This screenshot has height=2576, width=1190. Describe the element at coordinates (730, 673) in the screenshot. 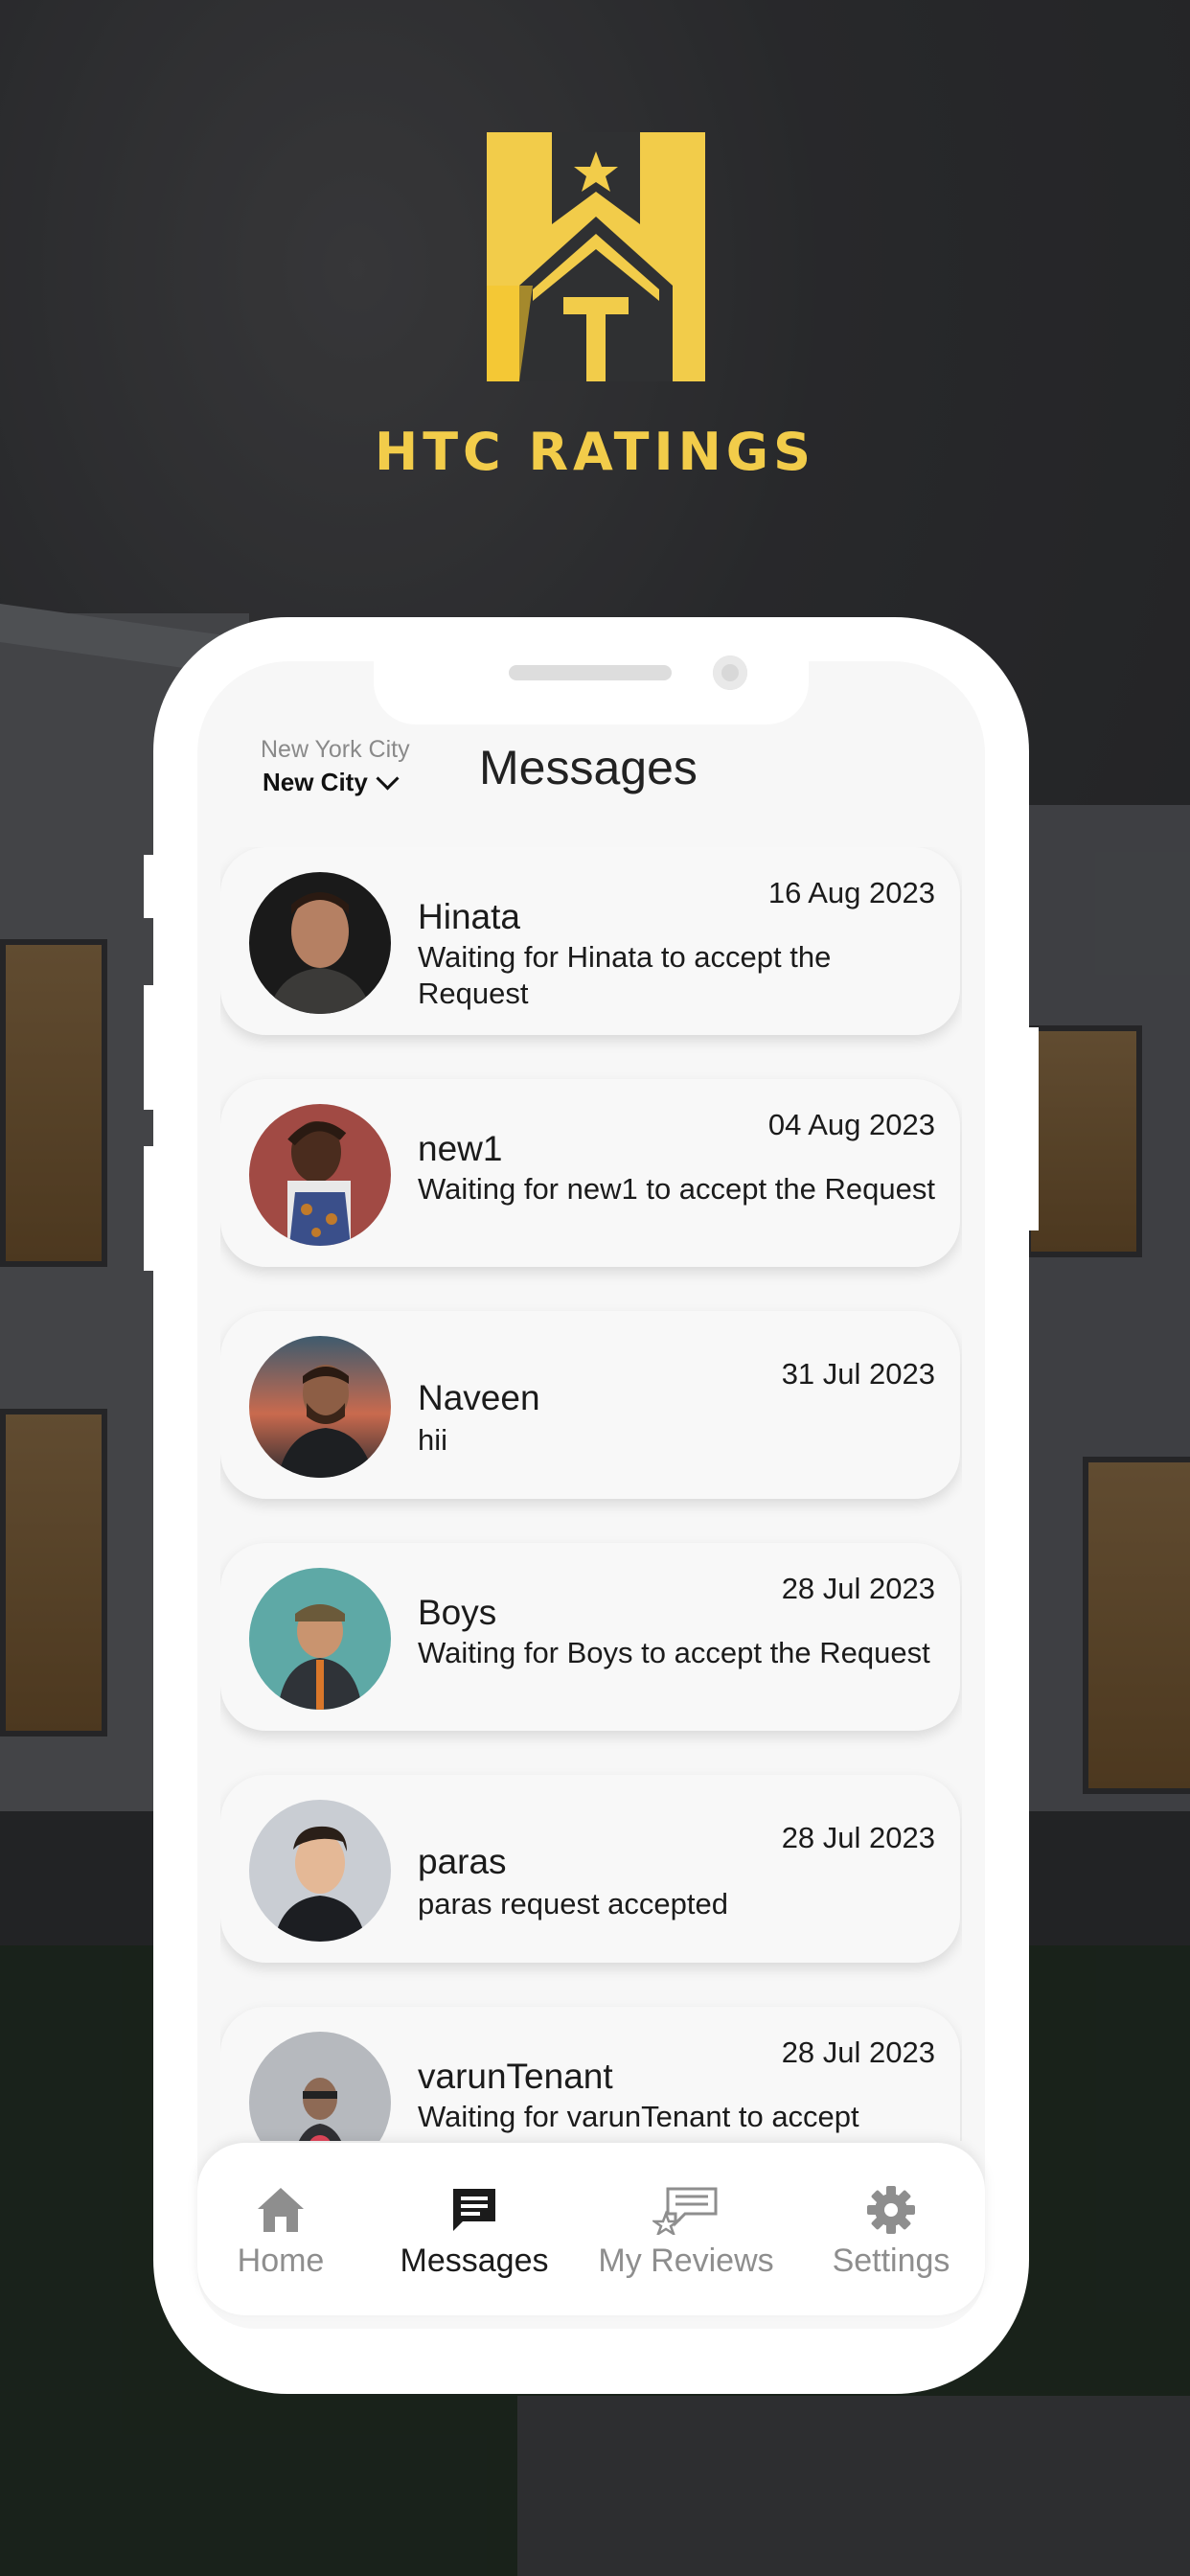

I see `phone-camera` at that location.